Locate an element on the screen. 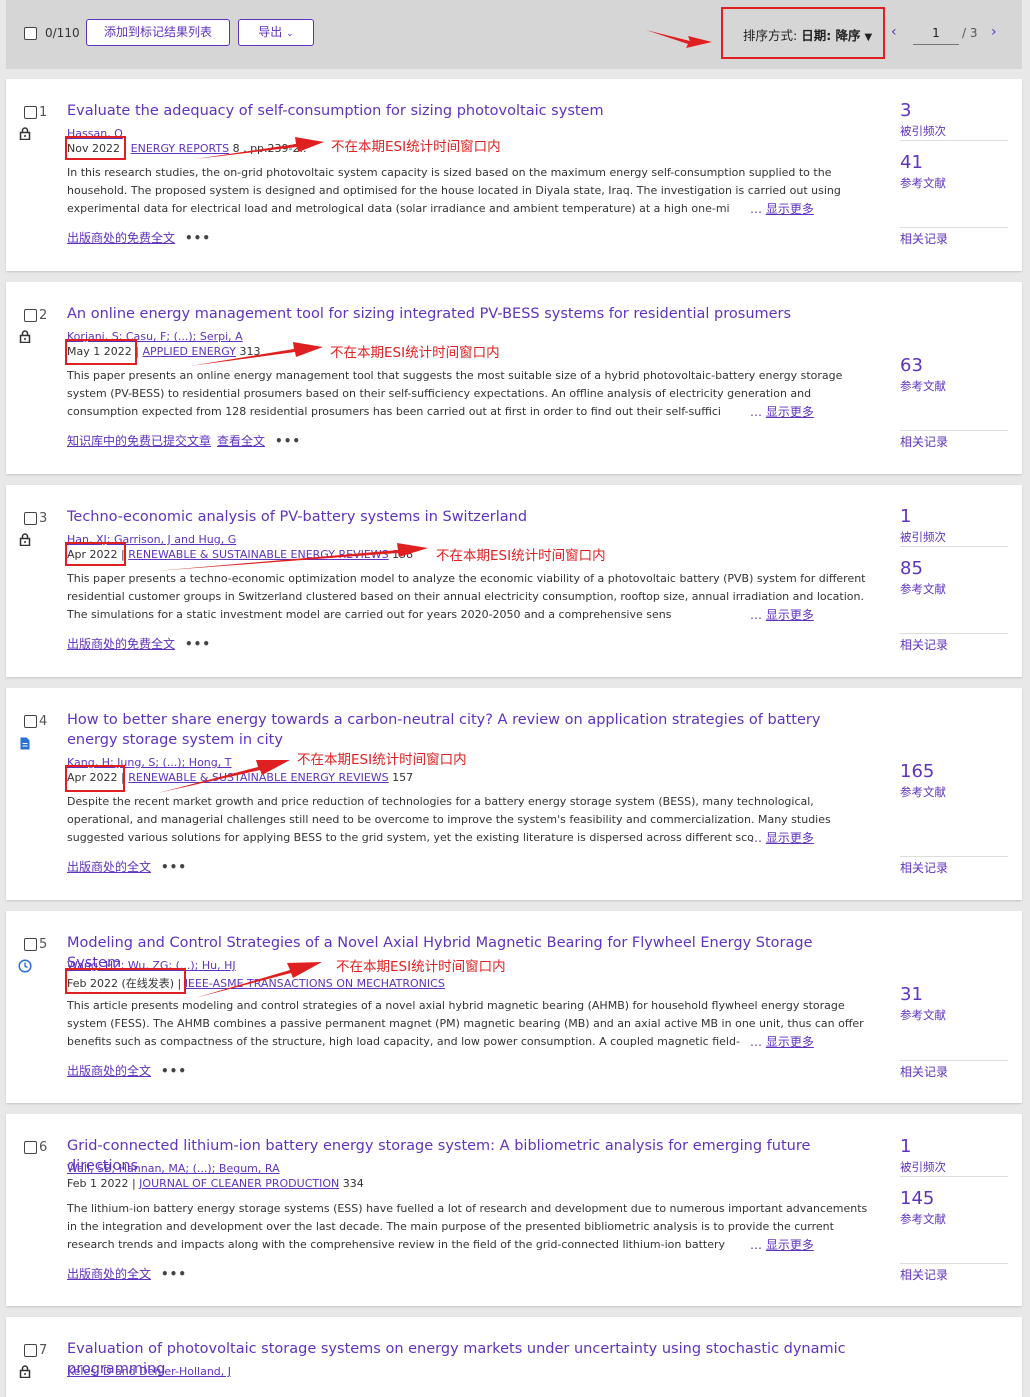  record-links: 出版商处的免费全文 ••• is located at coordinates (139, 237).